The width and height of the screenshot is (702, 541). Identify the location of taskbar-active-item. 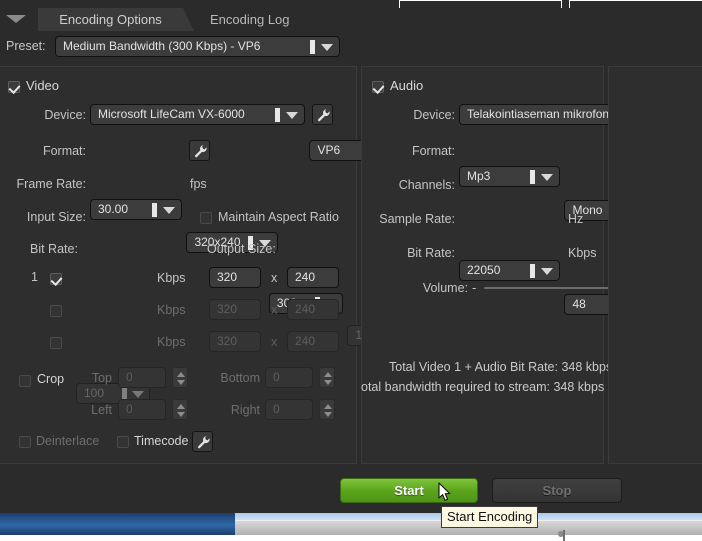
(117, 524).